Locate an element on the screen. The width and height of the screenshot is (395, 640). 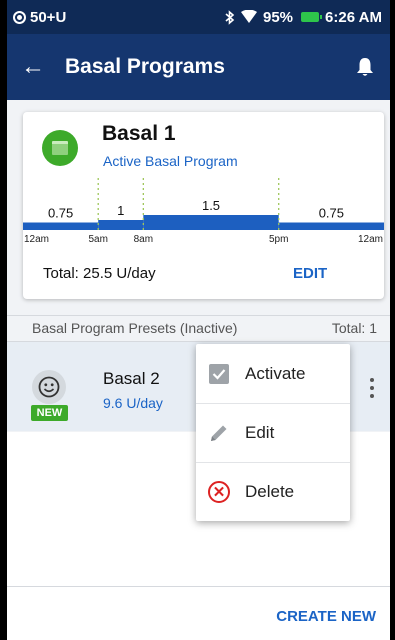
chart-tick-label: 5am is located at coordinates (97, 239).